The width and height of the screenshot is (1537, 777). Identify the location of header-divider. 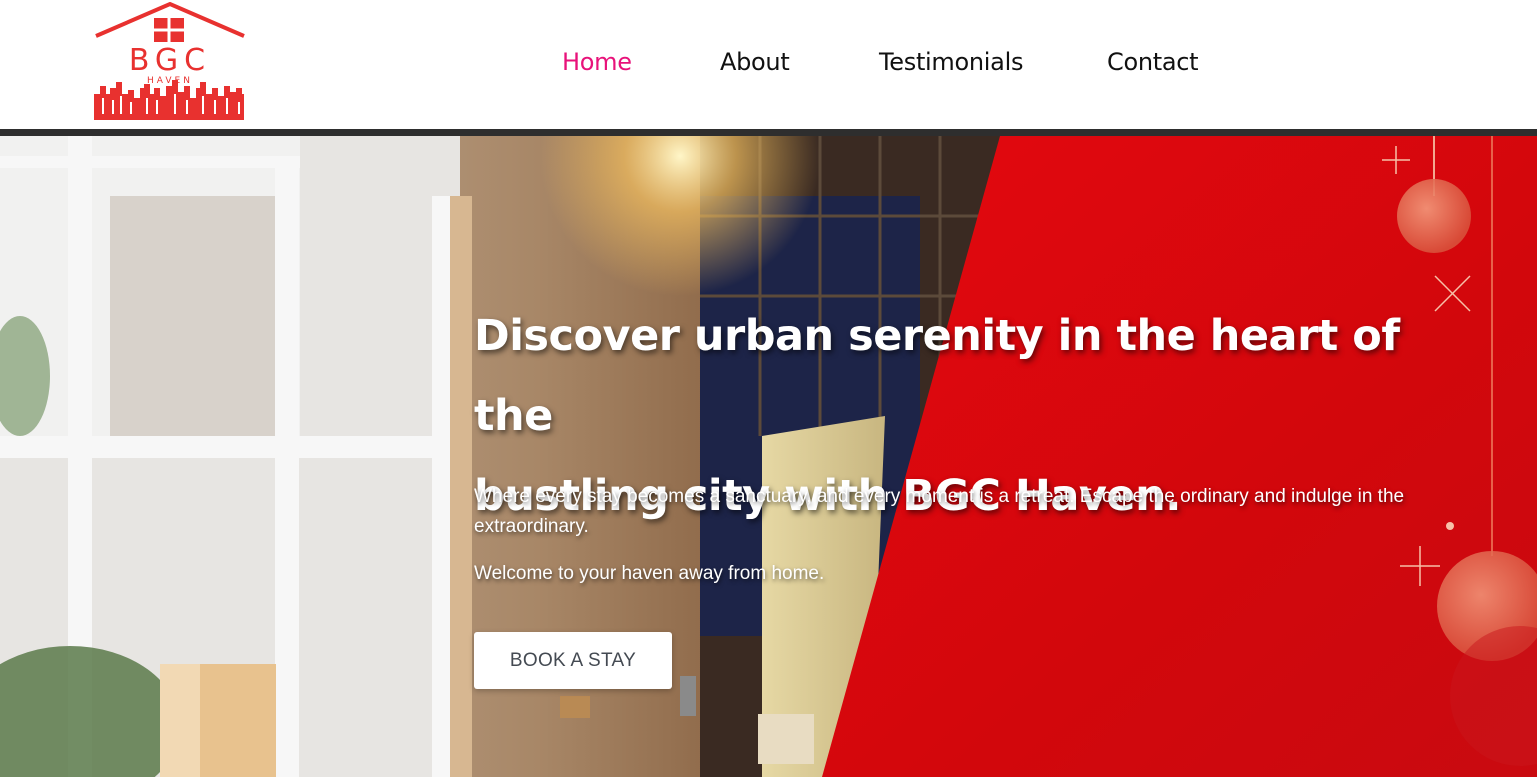
(768, 132).